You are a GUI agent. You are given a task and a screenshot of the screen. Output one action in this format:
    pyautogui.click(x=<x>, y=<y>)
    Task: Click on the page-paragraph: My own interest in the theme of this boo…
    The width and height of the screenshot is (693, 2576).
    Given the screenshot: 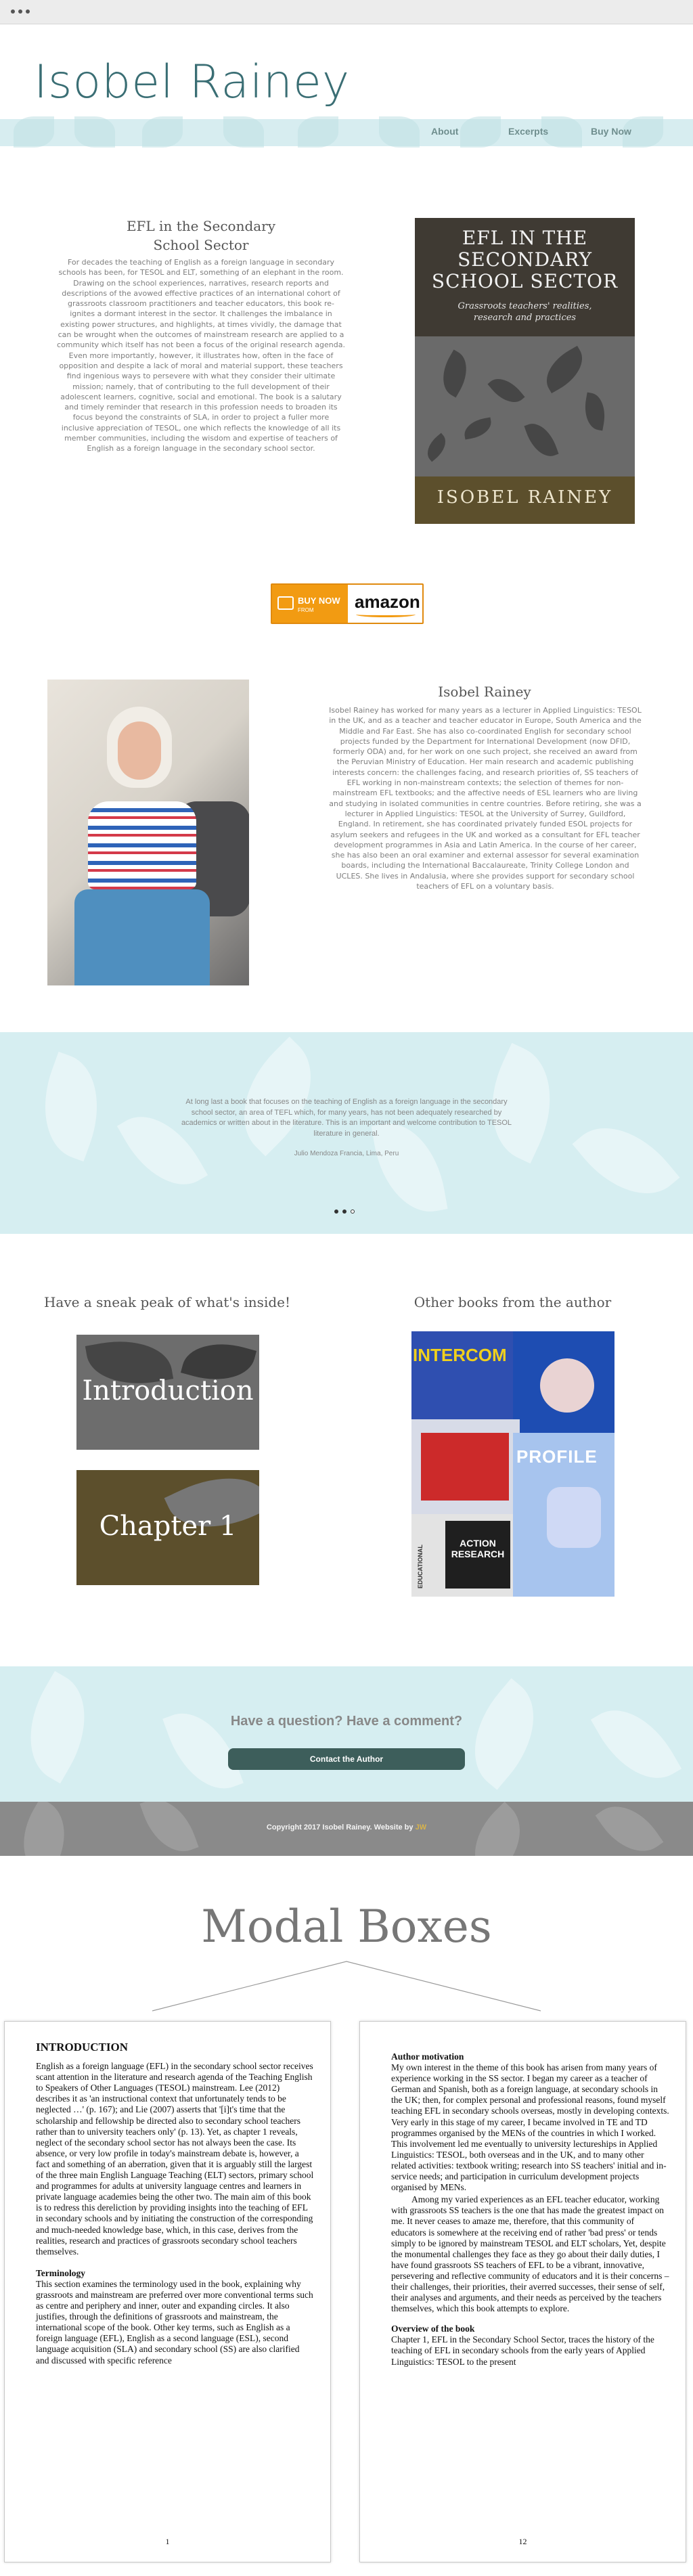 What is the action you would take?
    pyautogui.click(x=530, y=2127)
    